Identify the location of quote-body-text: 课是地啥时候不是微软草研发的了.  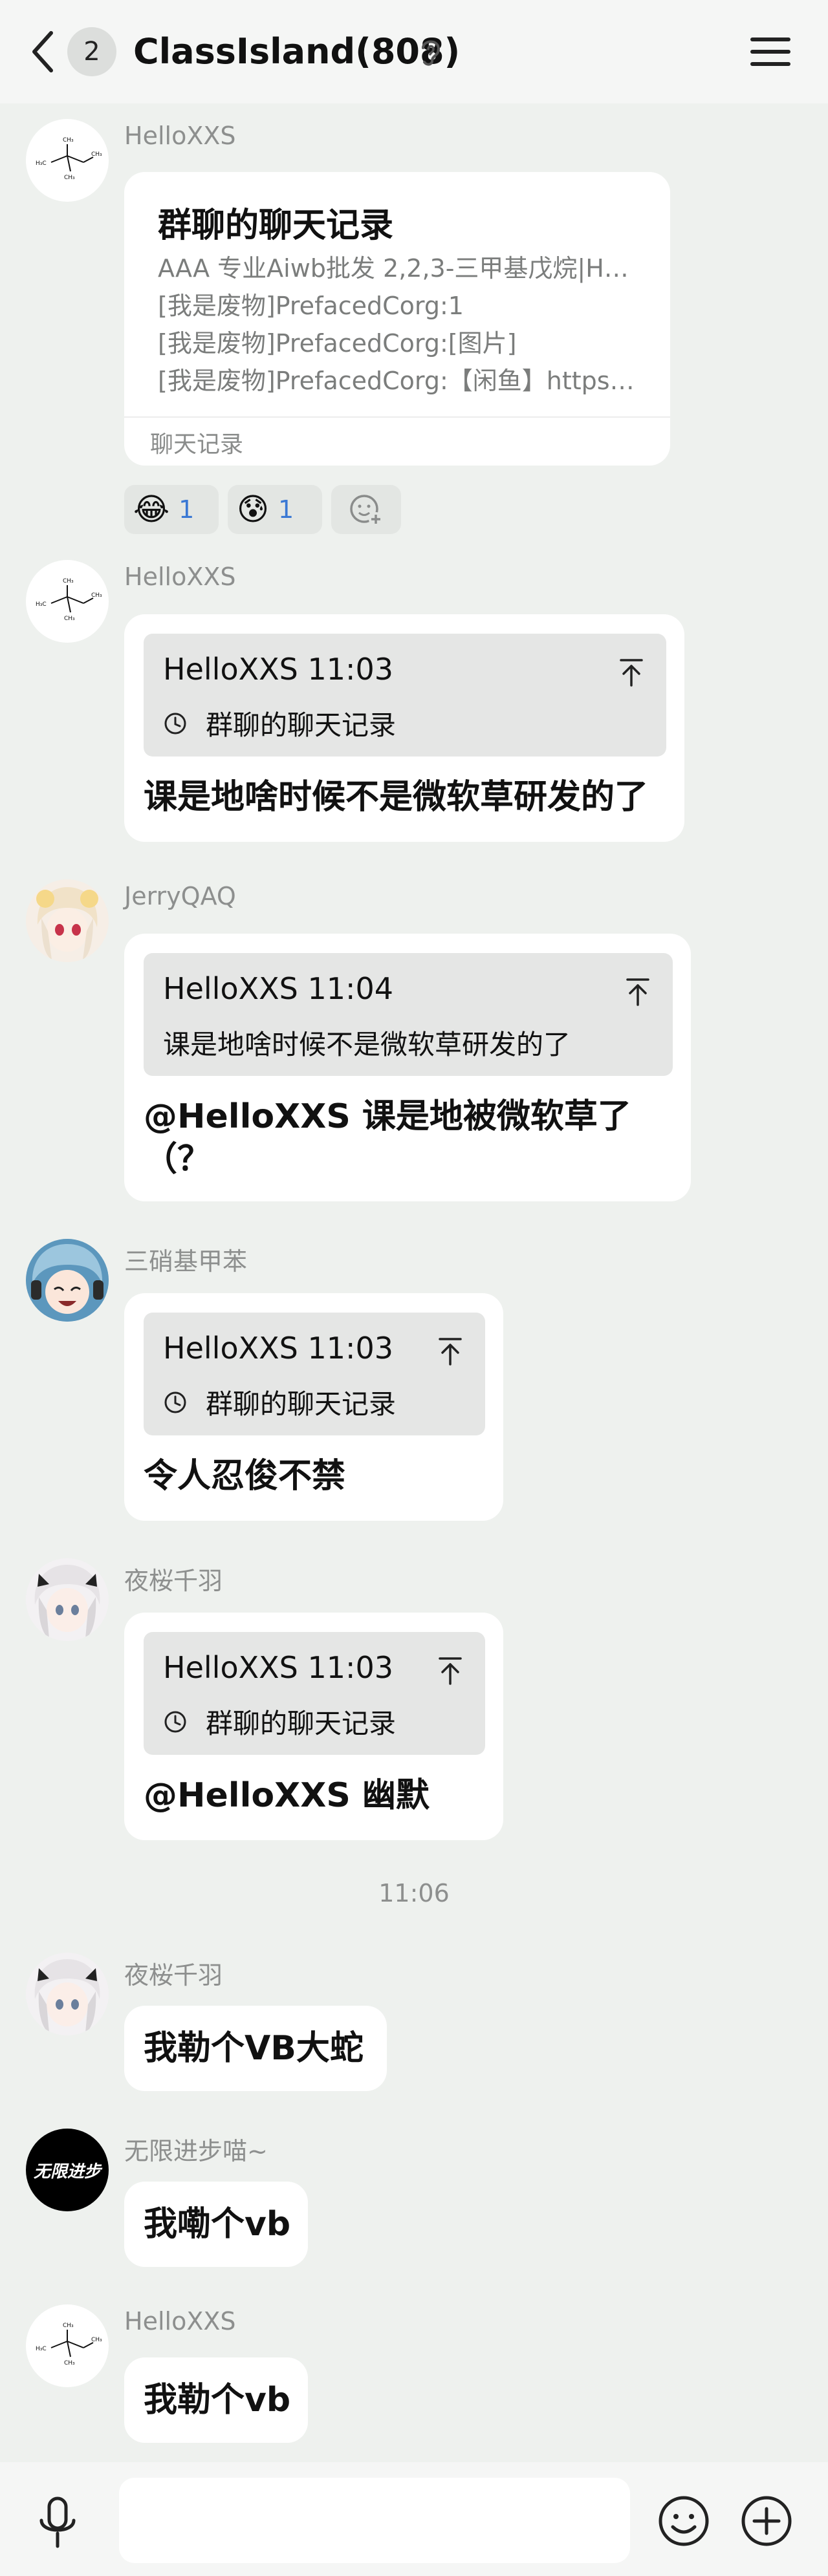
(367, 1044).